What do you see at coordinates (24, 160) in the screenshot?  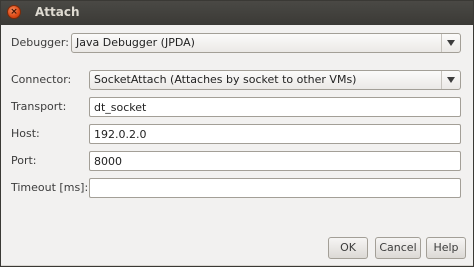 I see `port-label: Port:` at bounding box center [24, 160].